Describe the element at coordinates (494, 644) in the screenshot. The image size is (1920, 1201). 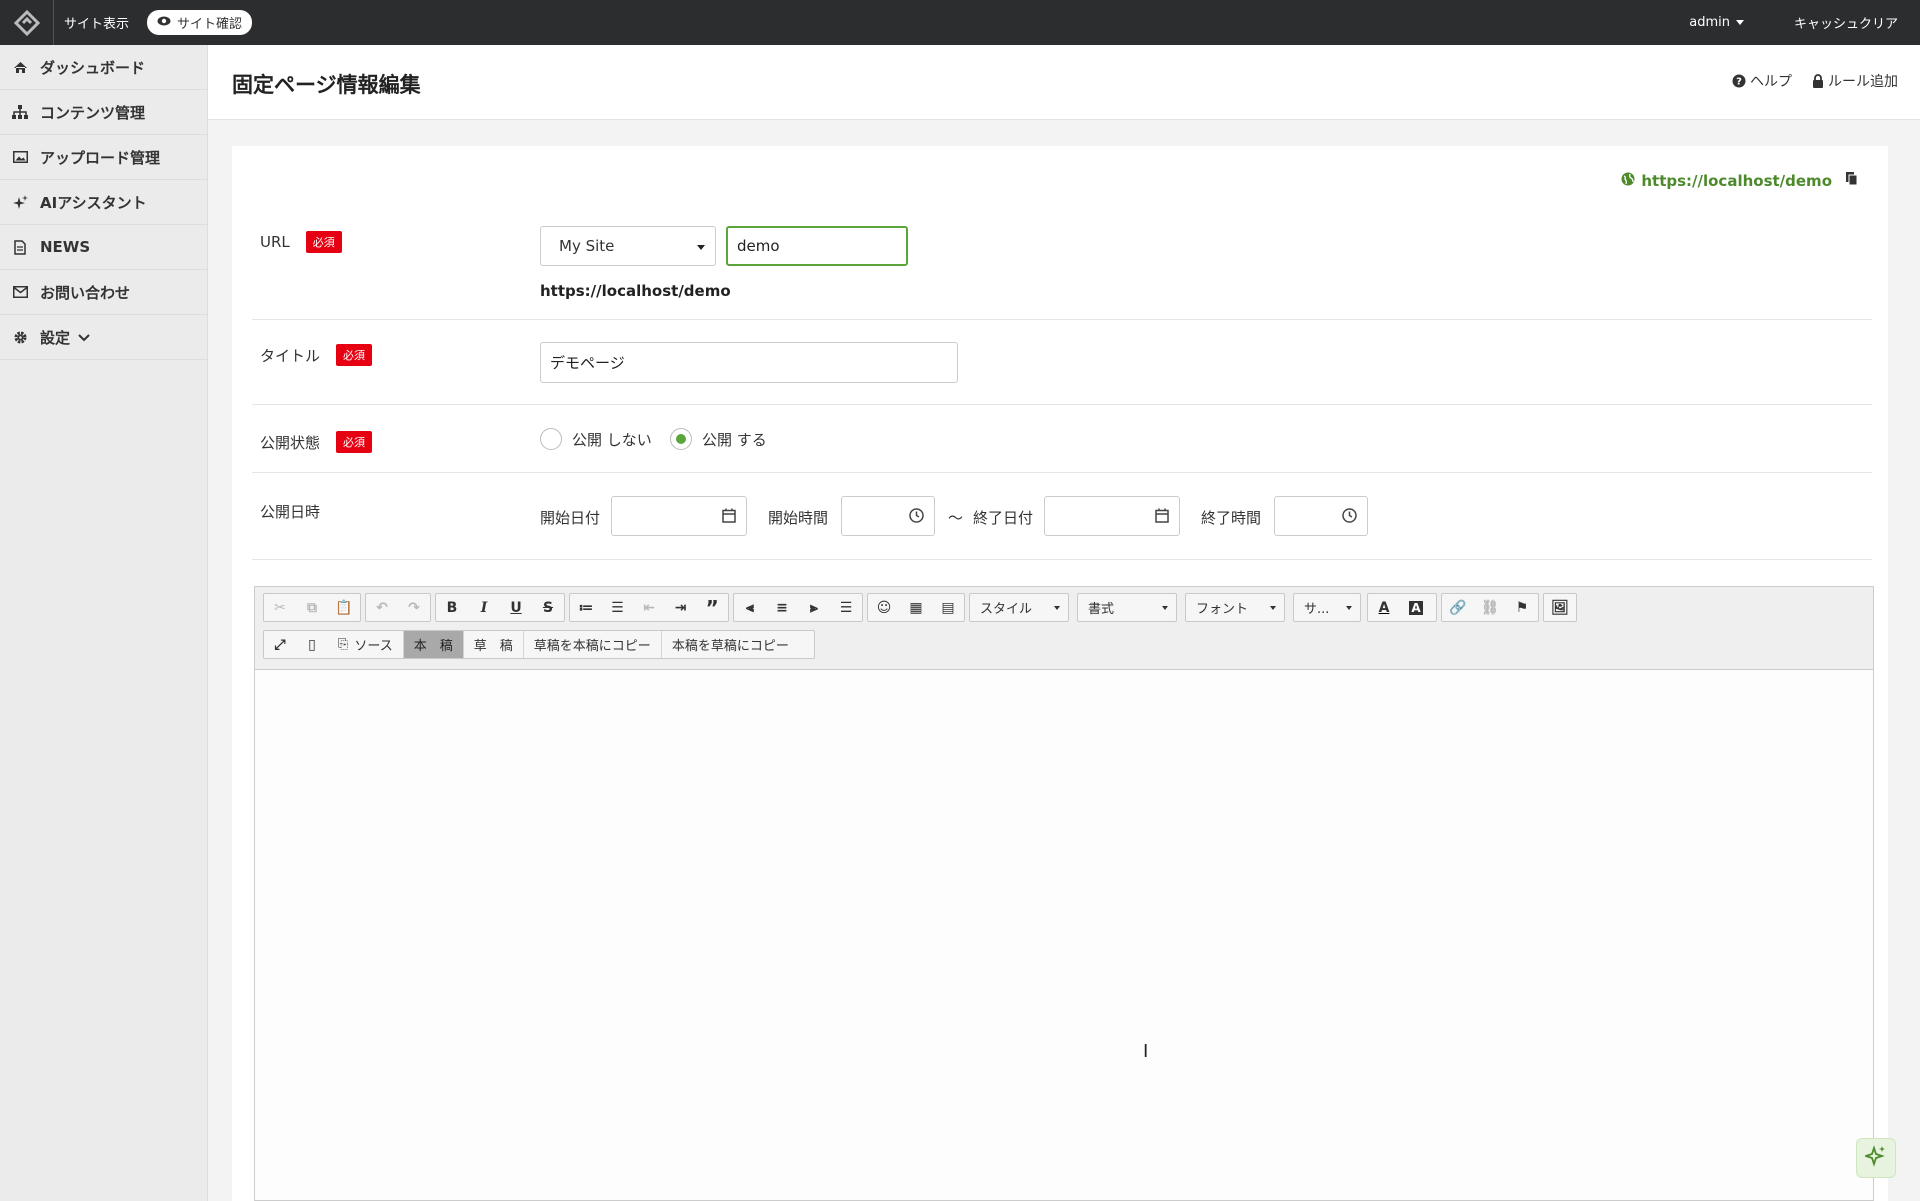
I see `draft-tab: 草 稿` at that location.